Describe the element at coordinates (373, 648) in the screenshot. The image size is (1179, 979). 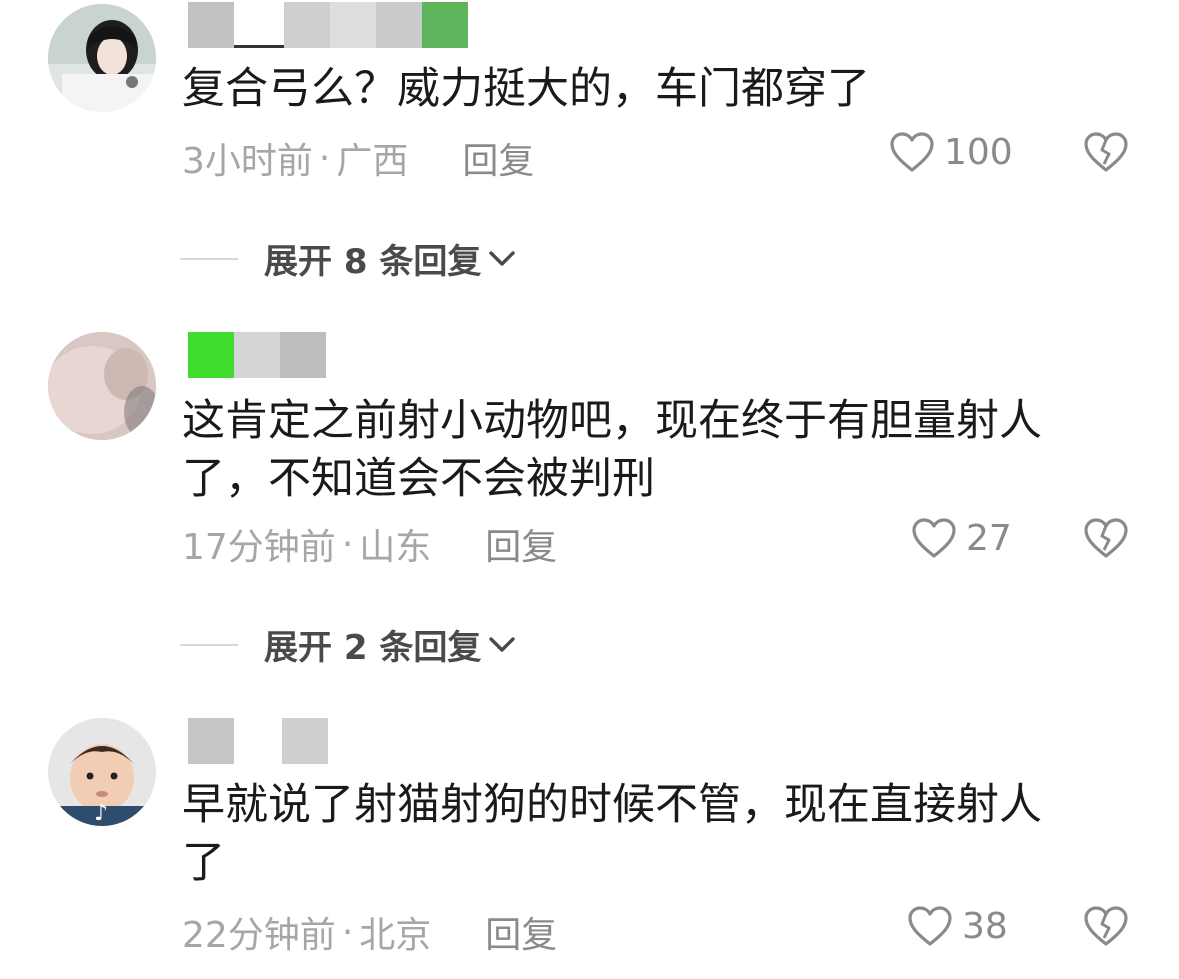
I see `expand-replies-label: 展开 2 条回复` at that location.